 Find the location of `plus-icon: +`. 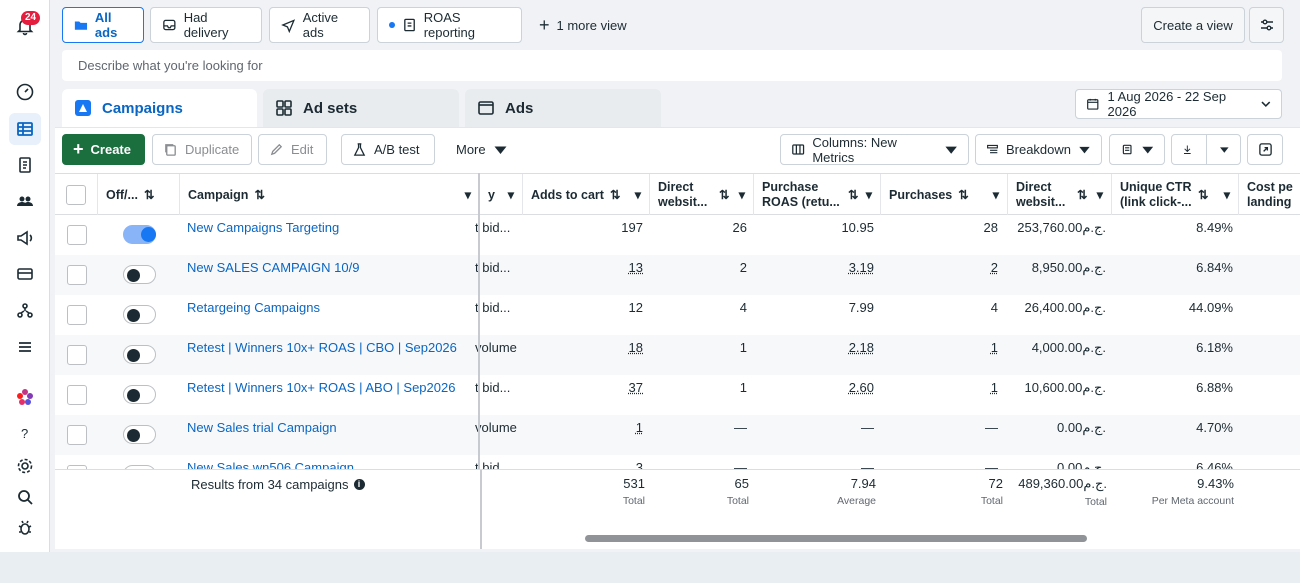

plus-icon: + is located at coordinates (544, 25).